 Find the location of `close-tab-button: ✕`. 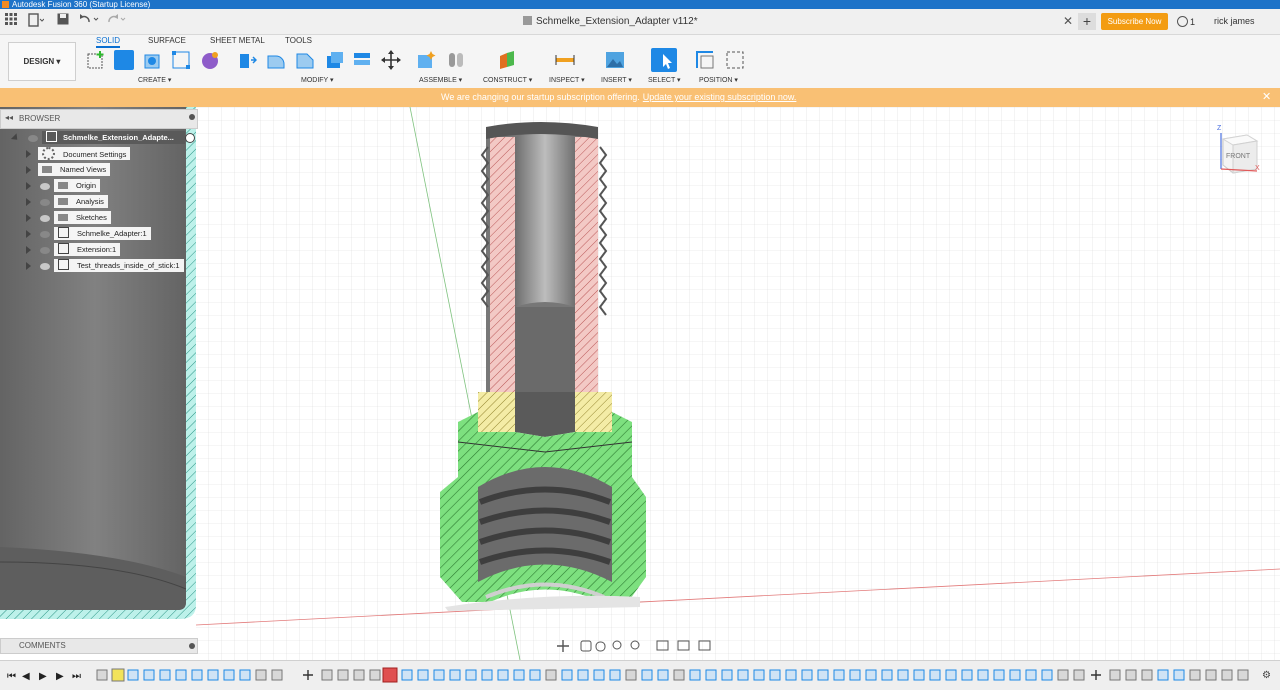

close-tab-button: ✕ is located at coordinates (1068, 21).